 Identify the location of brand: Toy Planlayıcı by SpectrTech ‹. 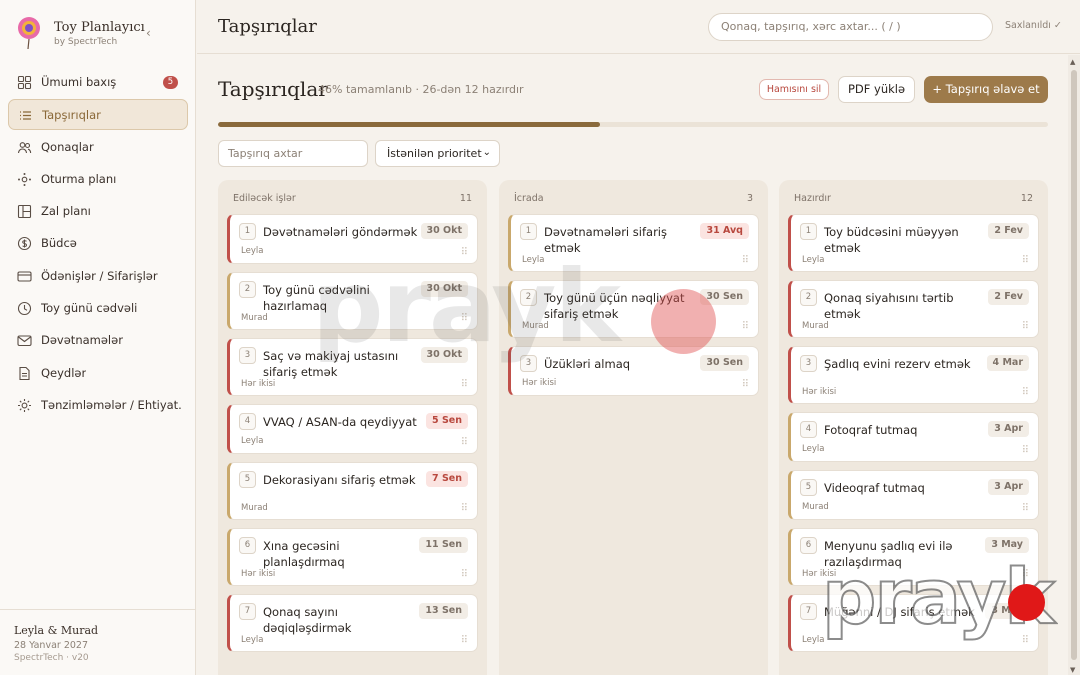
(99, 36).